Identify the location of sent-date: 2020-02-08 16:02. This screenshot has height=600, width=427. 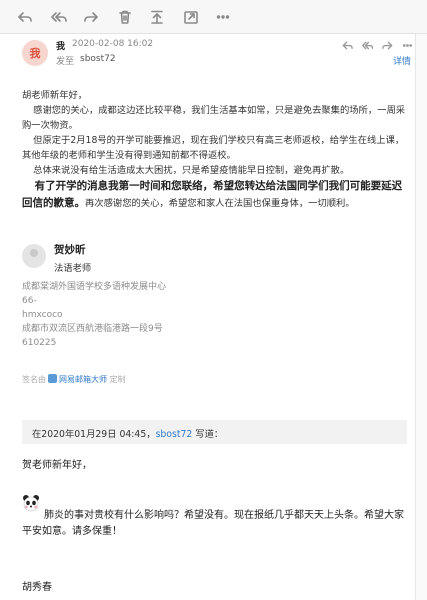
(113, 44).